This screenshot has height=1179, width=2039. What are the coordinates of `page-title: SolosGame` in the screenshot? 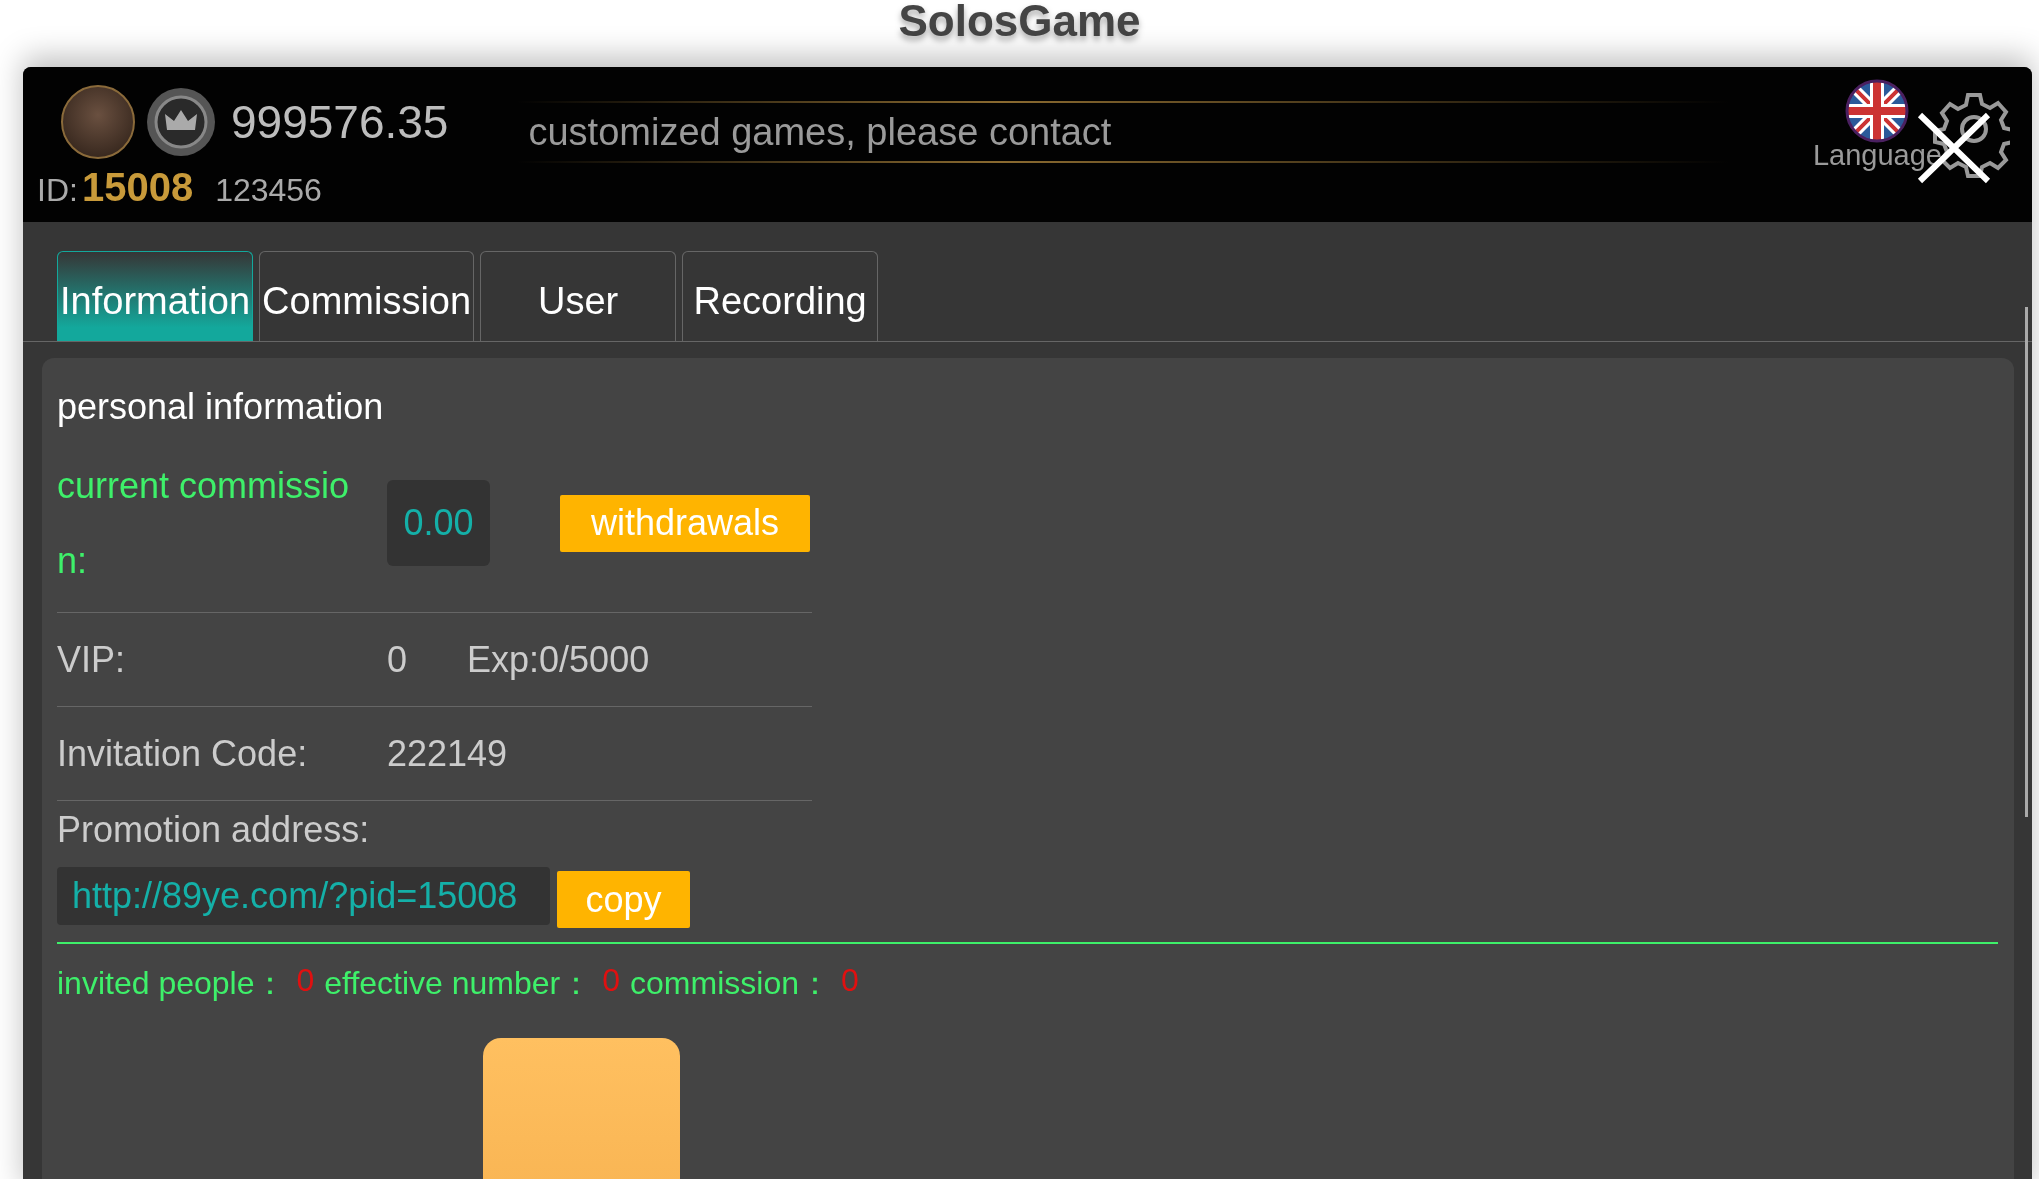 It's located at (1019, 23).